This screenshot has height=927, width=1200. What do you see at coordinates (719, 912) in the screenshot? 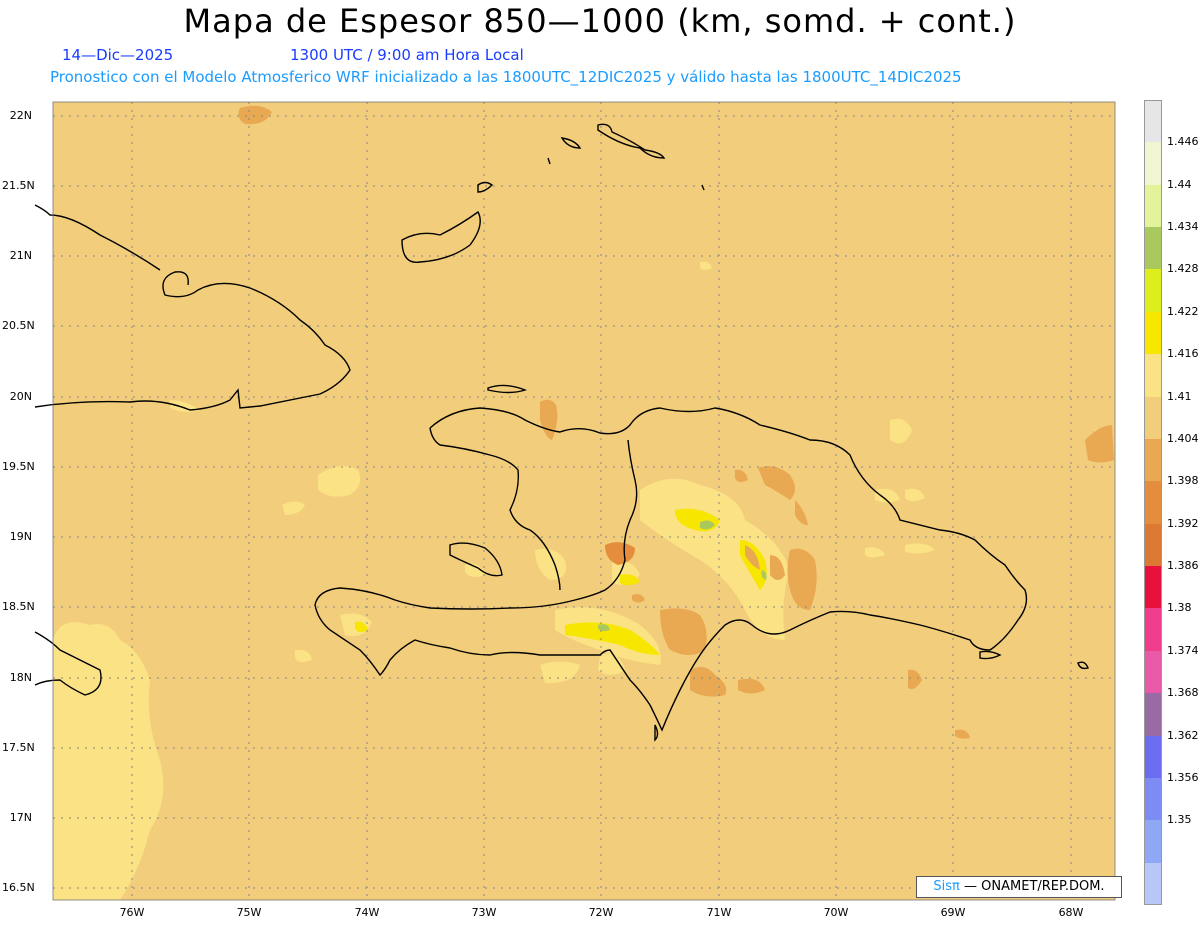
I see `lon-label: 71W` at bounding box center [719, 912].